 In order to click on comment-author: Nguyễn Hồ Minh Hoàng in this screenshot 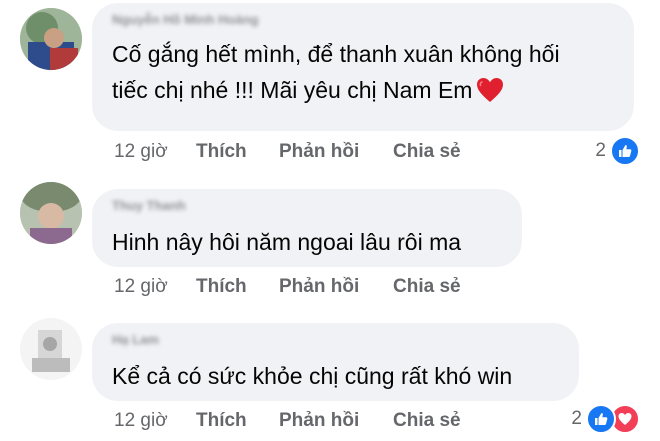, I will do `click(362, 19)`.